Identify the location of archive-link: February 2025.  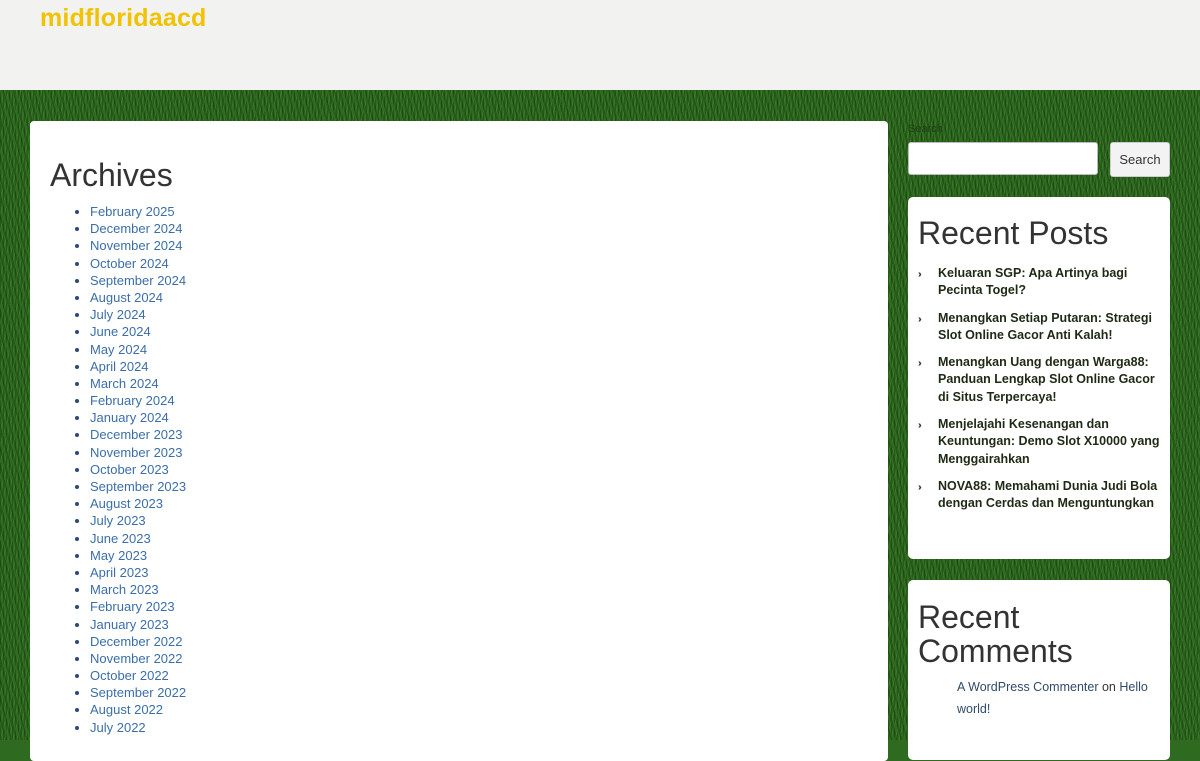
(132, 211).